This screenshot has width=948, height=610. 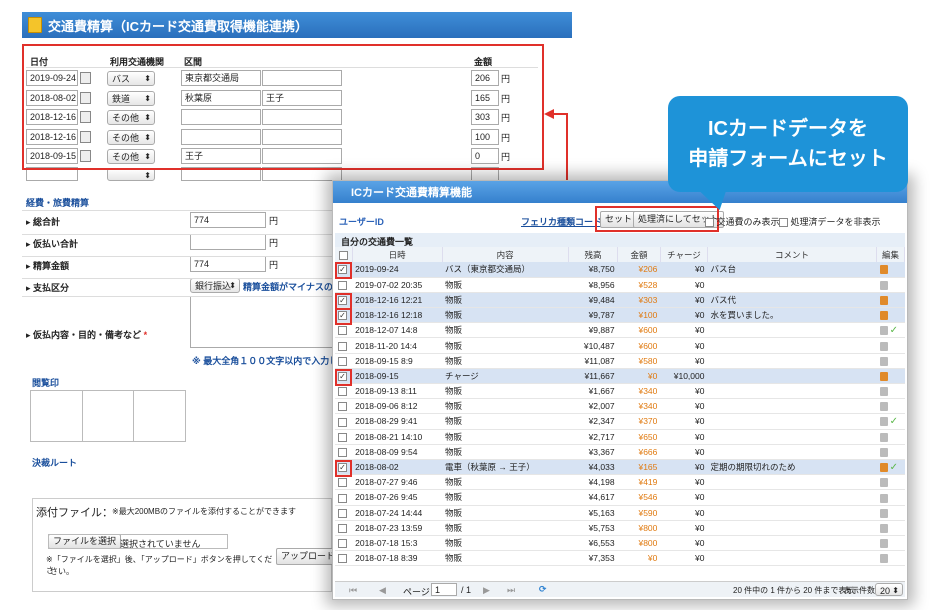 I want to click on table-row: 2019-07-02 20:35 物販 ¥8,956 ¥528 ¥0, so click(x=620, y=285).